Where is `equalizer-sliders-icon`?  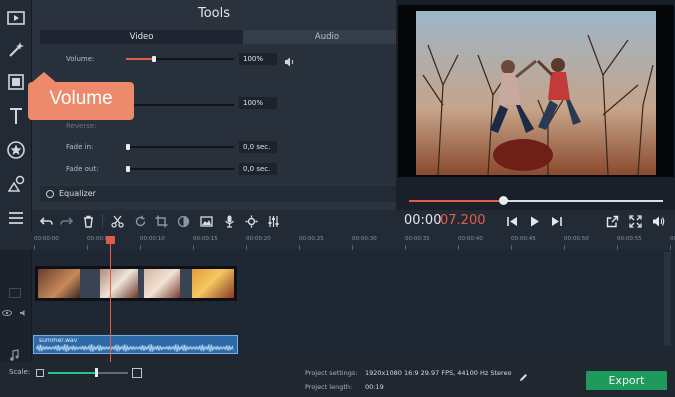 equalizer-sliders-icon is located at coordinates (273, 221).